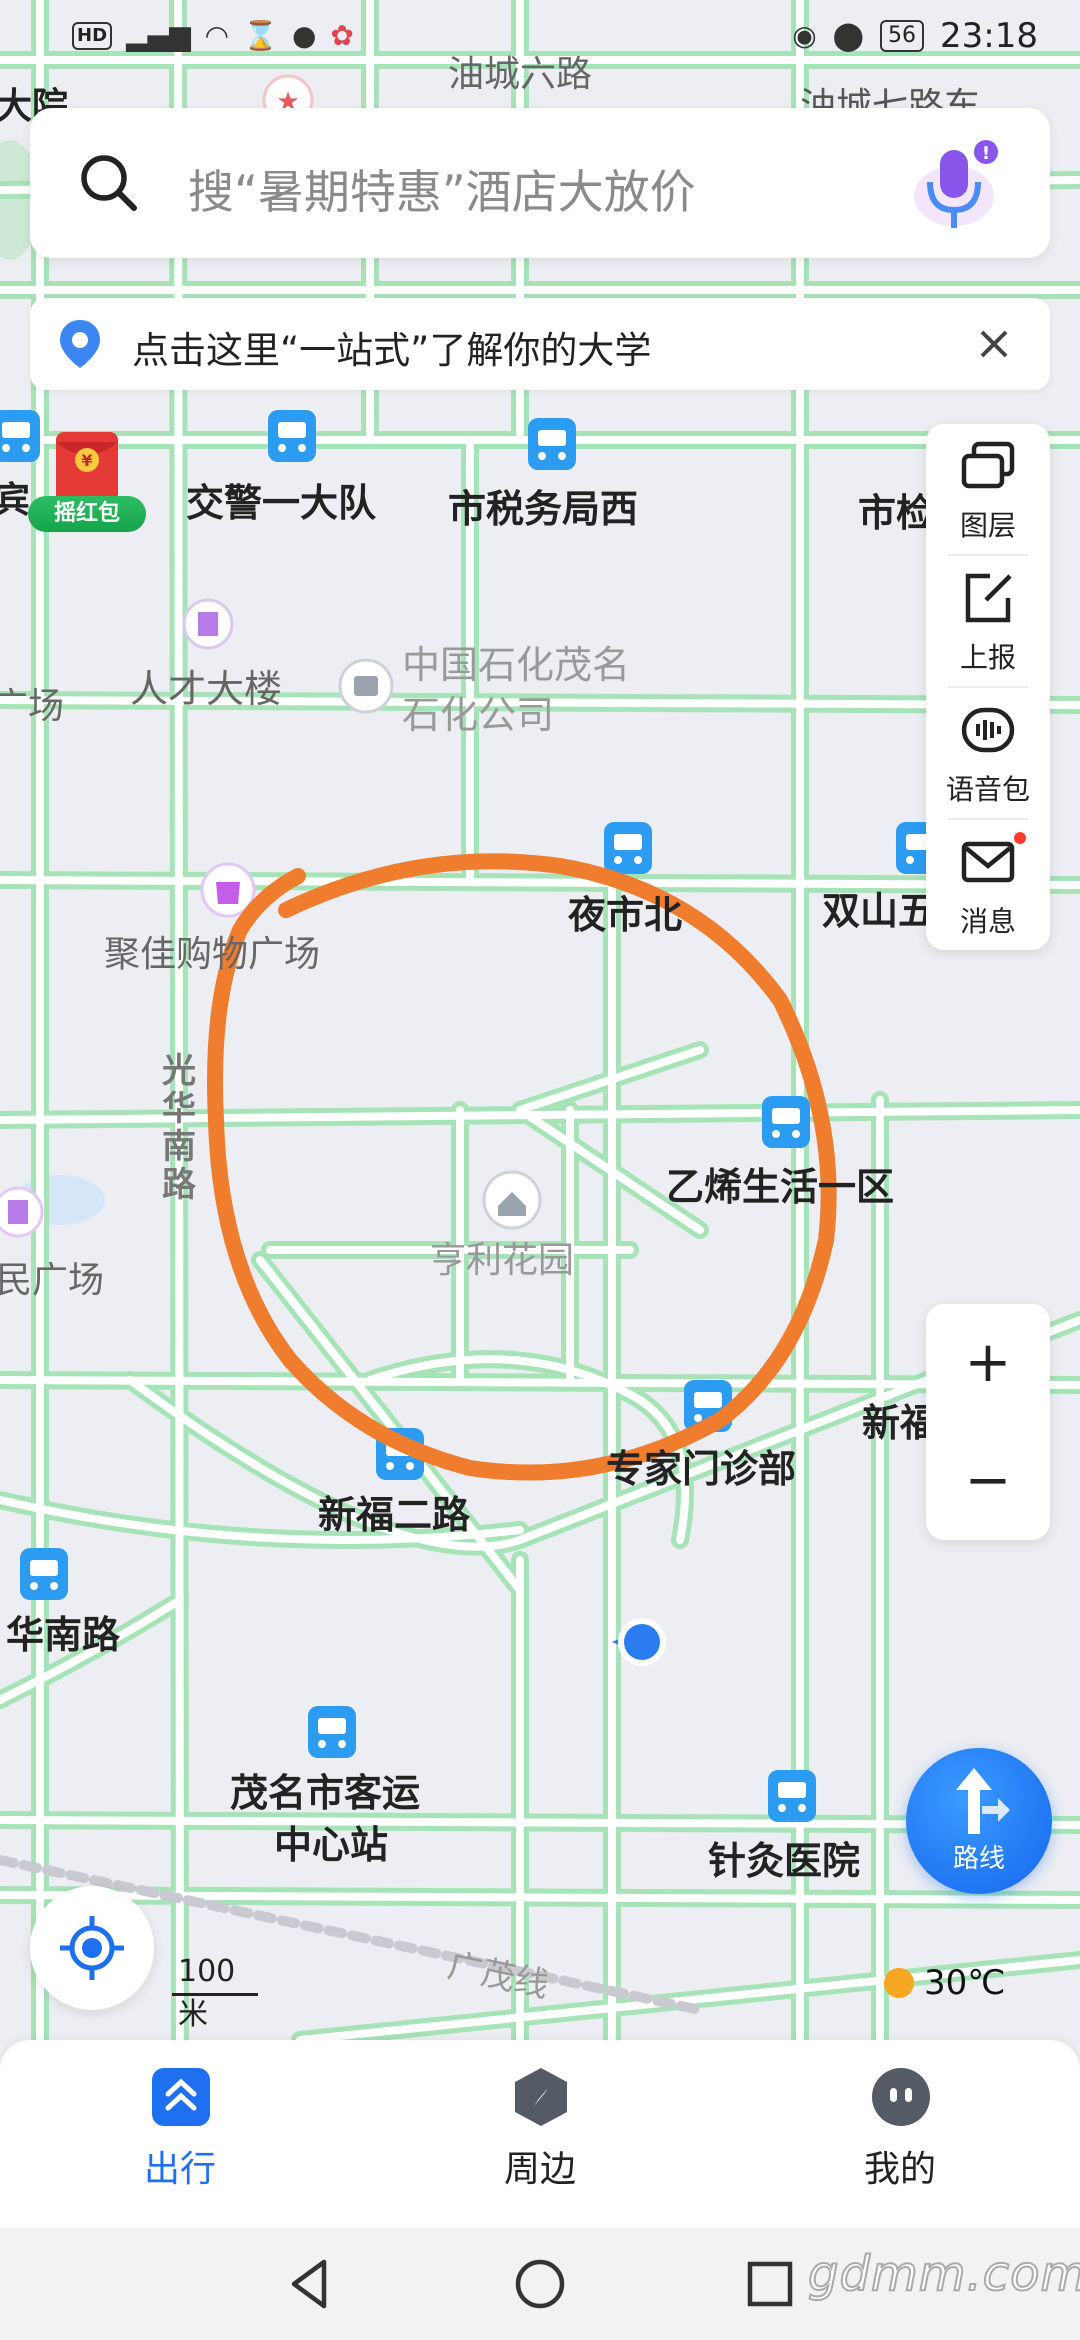  Describe the element at coordinates (902, 36) in the screenshot. I see `battery-indicator: 56` at that location.